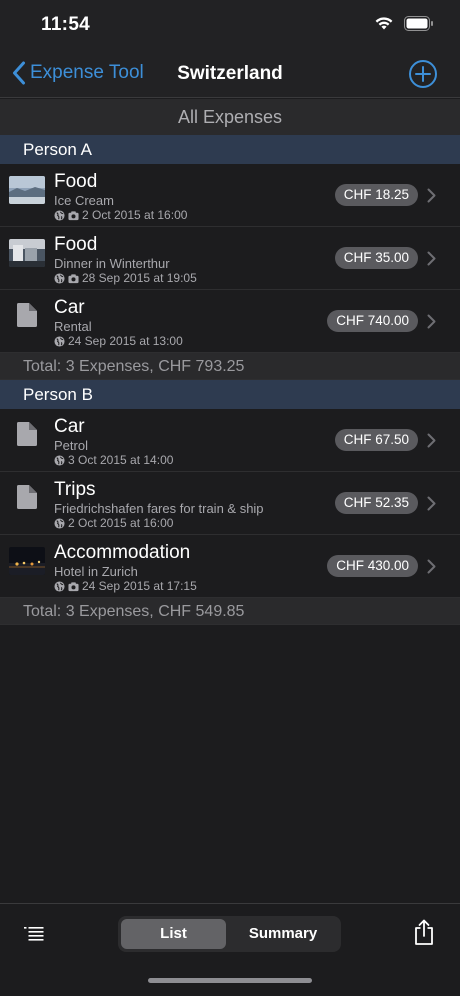  I want to click on page-title: Switzerland, so click(230, 73).